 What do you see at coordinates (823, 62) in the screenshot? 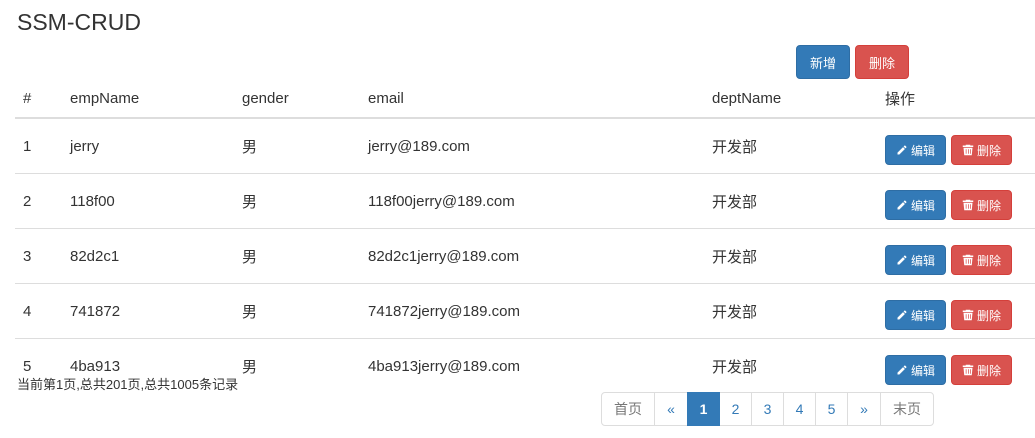
I see `add-button: 新增` at bounding box center [823, 62].